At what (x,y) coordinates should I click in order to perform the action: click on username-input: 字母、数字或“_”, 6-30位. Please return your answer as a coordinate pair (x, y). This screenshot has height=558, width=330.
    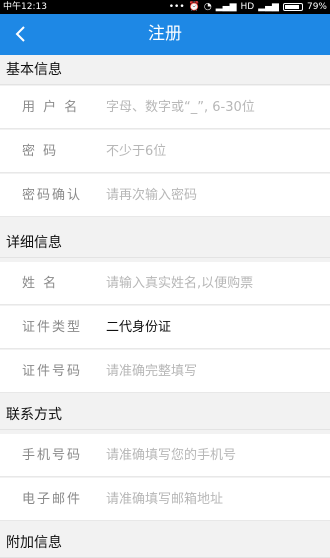
    Looking at the image, I should click on (213, 107).